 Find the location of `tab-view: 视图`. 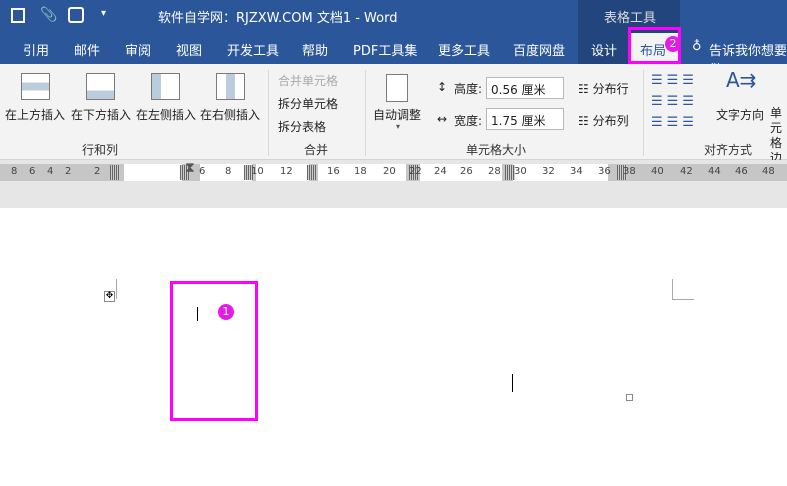

tab-view: 视图 is located at coordinates (189, 49).